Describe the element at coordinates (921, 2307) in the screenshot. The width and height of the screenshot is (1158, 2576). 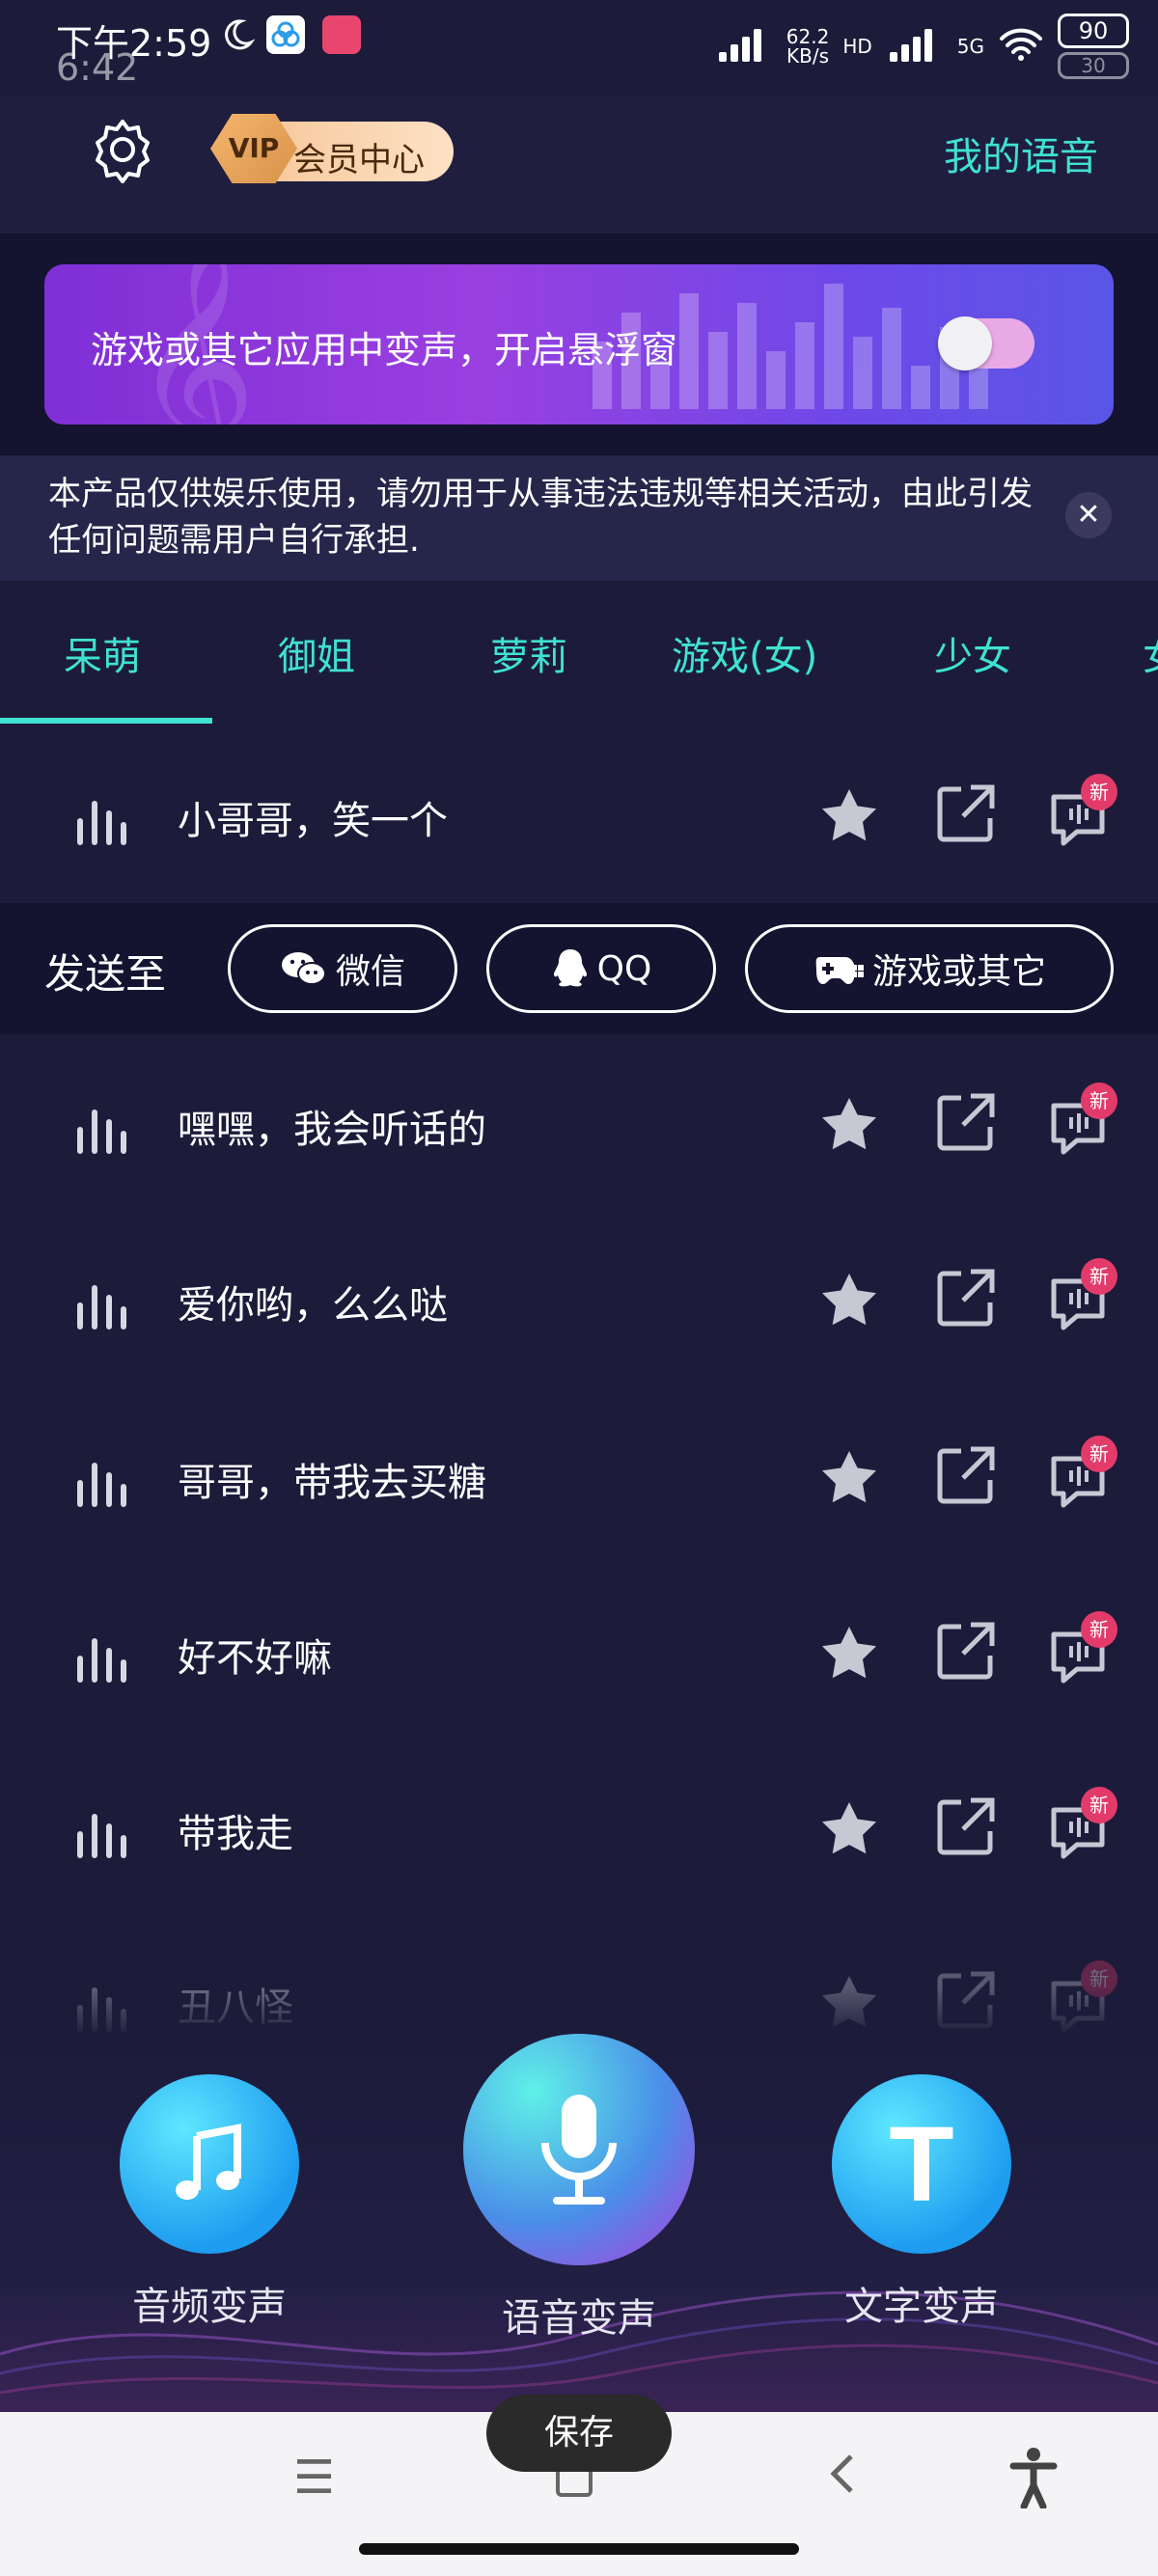
I see `text-change-label: 文字变声` at that location.